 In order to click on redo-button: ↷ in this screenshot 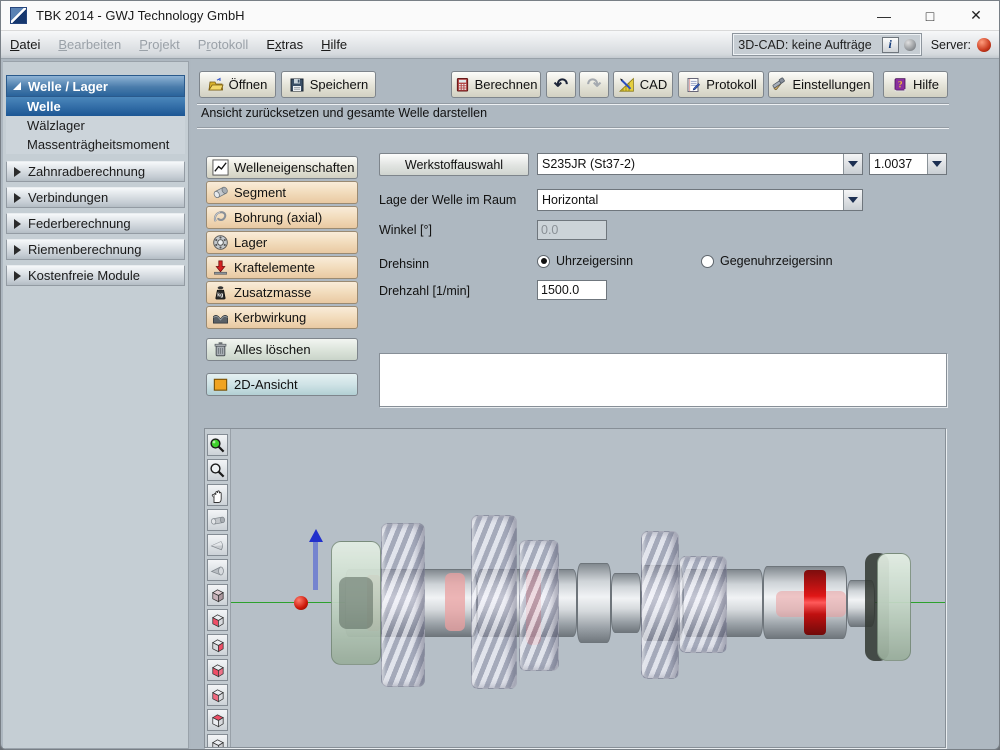, I will do `click(594, 84)`.